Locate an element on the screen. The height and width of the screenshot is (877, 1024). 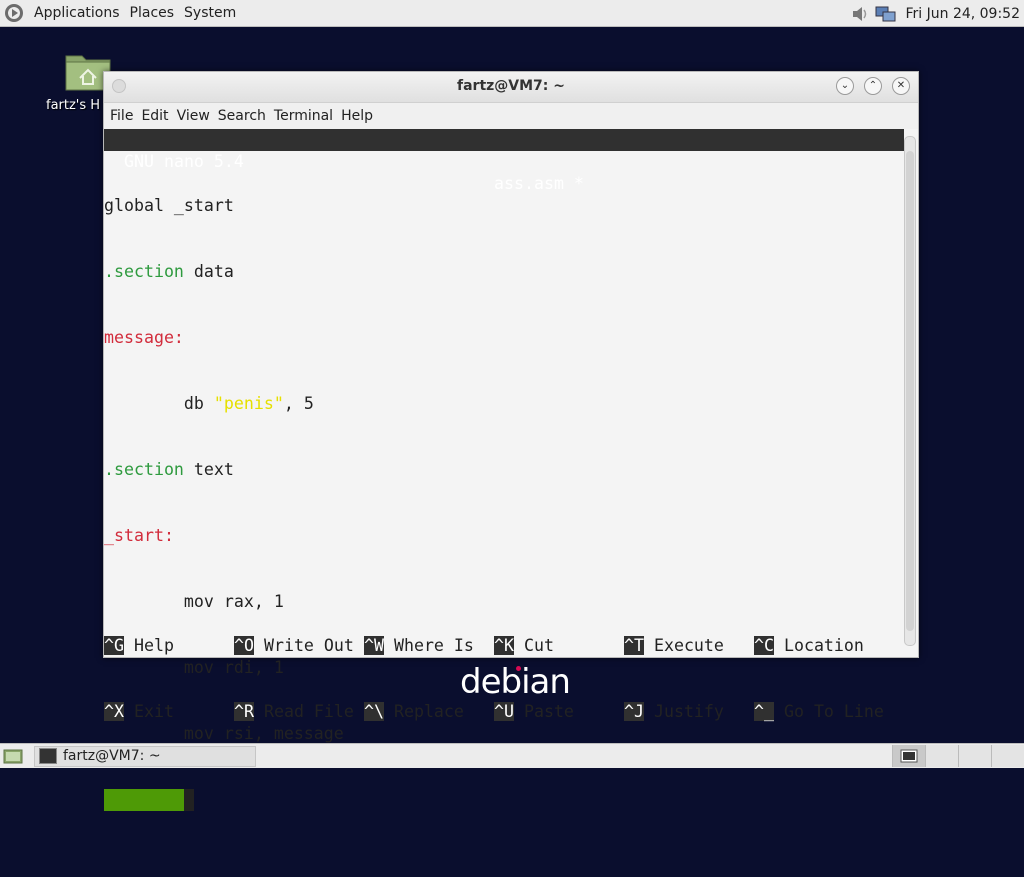
bottom-taskbar: fartz@VM7: ~ is located at coordinates (512, 755).